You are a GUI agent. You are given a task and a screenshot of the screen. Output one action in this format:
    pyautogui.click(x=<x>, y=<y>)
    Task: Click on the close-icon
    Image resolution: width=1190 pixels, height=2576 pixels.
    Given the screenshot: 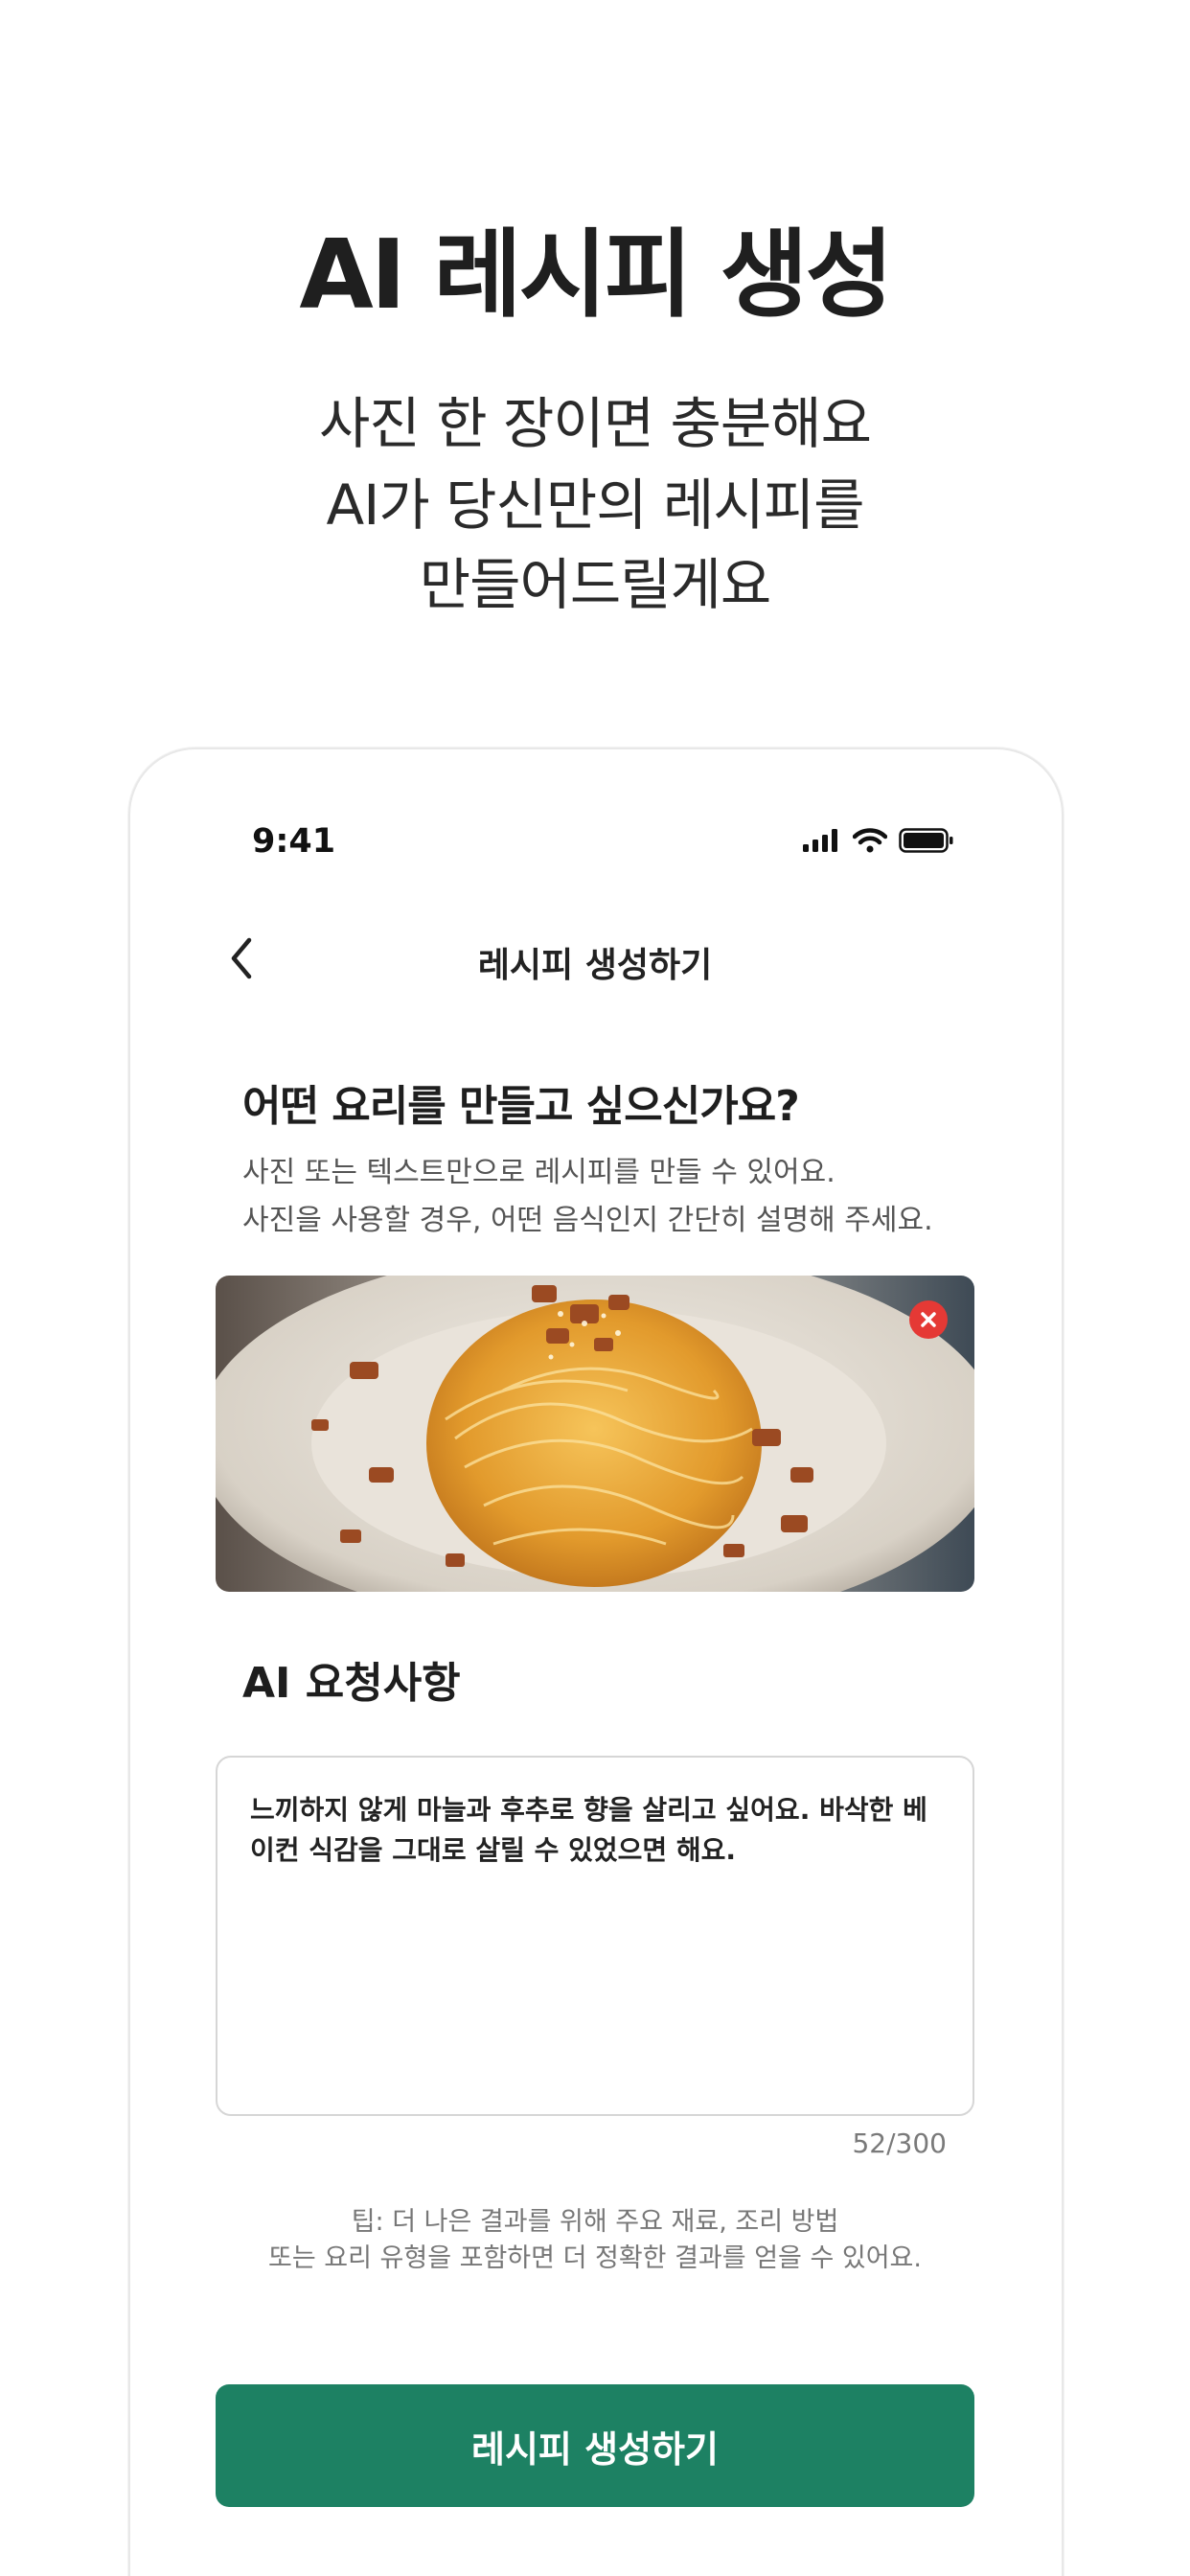 What is the action you would take?
    pyautogui.click(x=929, y=1319)
    